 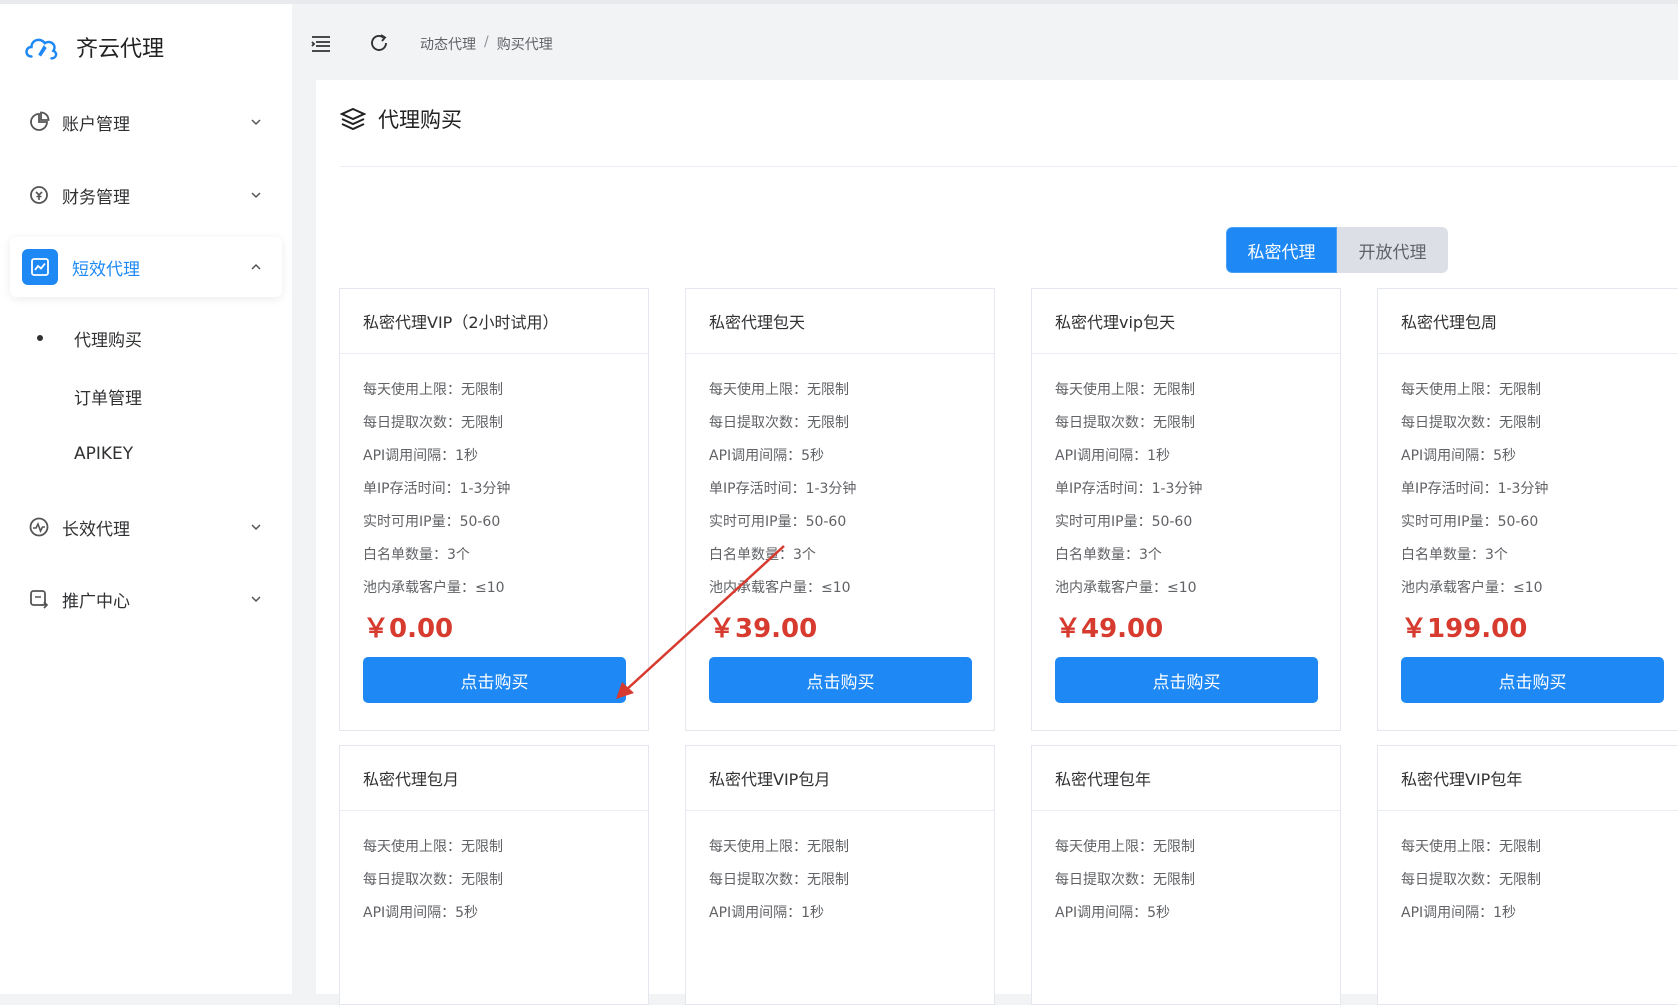 What do you see at coordinates (1109, 629) in the screenshot?
I see `price: ￥49.00` at bounding box center [1109, 629].